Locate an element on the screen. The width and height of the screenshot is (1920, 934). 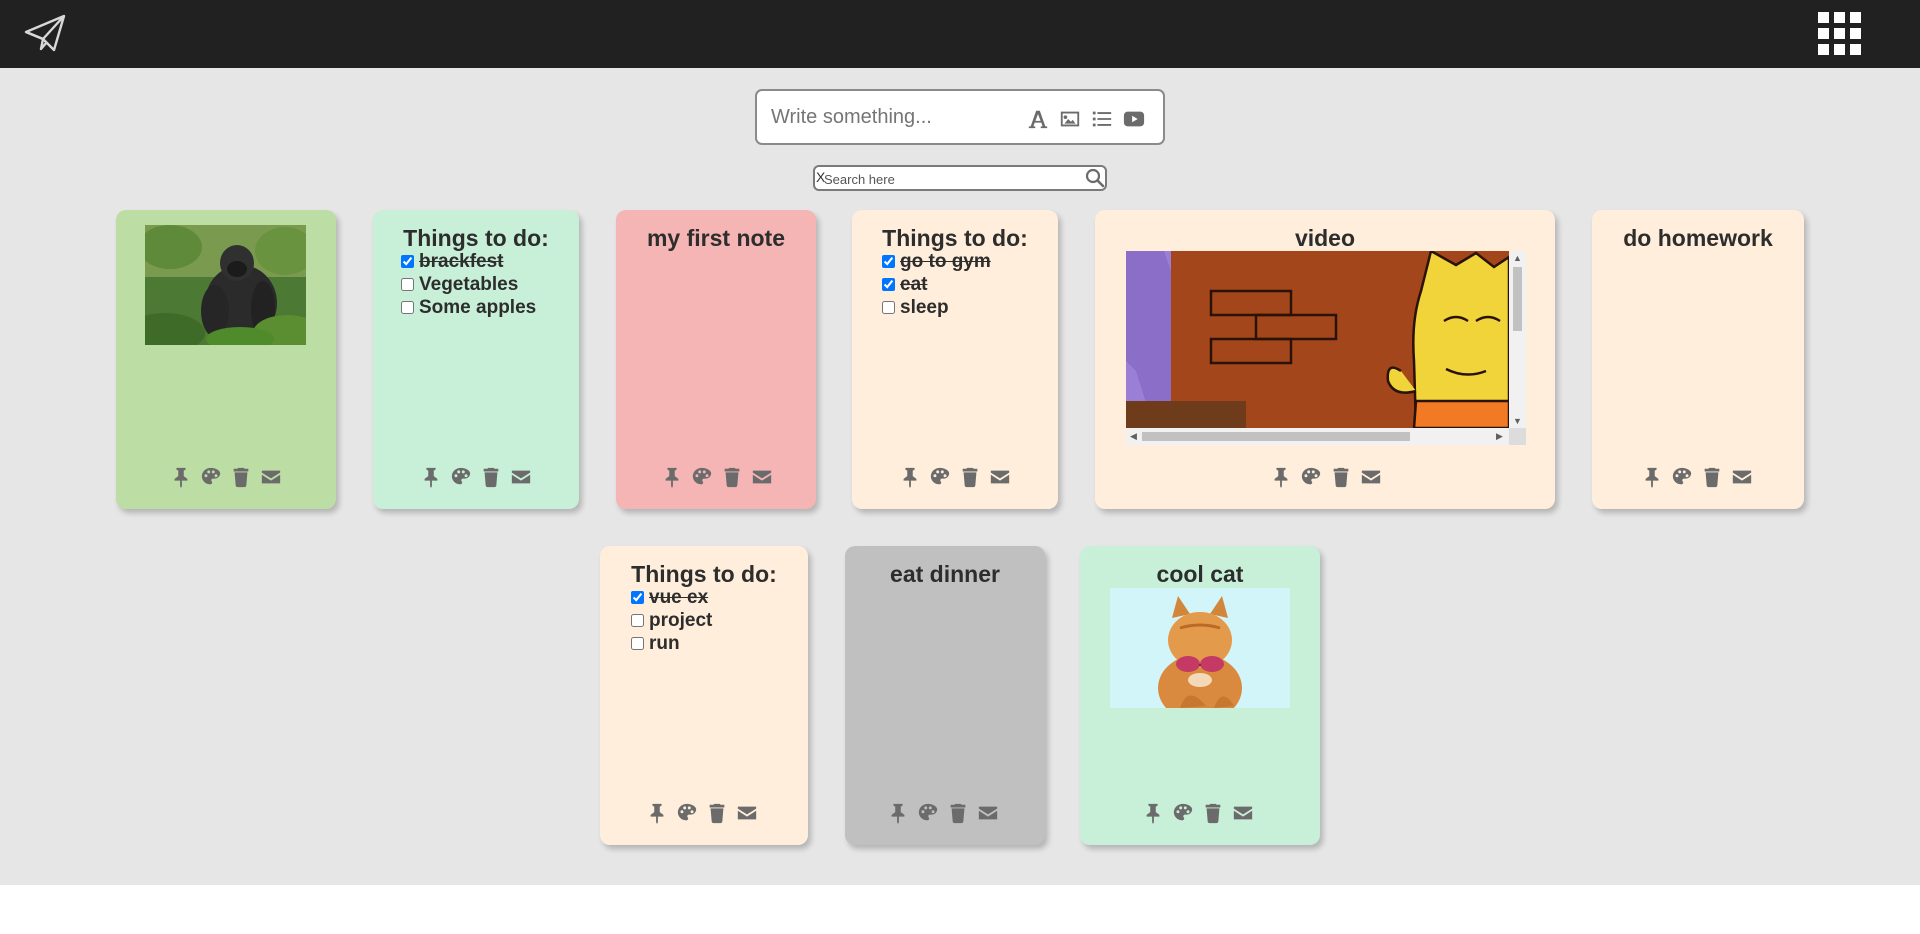
todo-item: run is located at coordinates (670, 643).